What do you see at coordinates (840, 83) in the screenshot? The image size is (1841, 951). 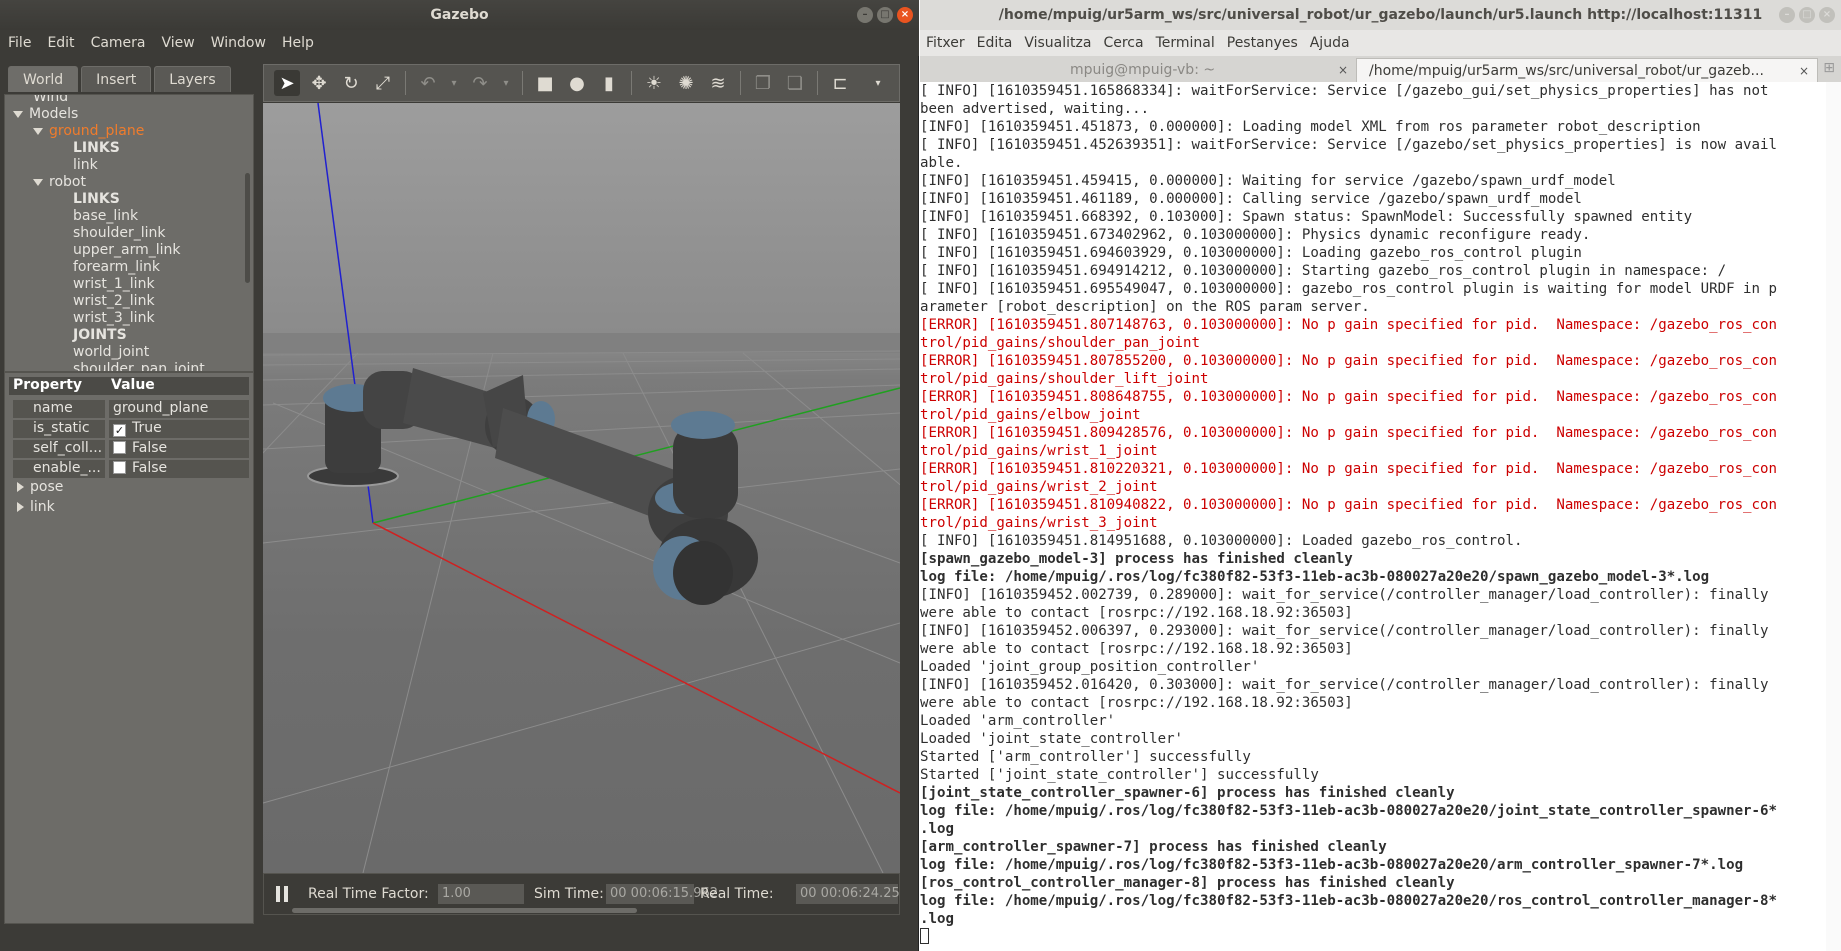 I see `align-icon: ⊏` at bounding box center [840, 83].